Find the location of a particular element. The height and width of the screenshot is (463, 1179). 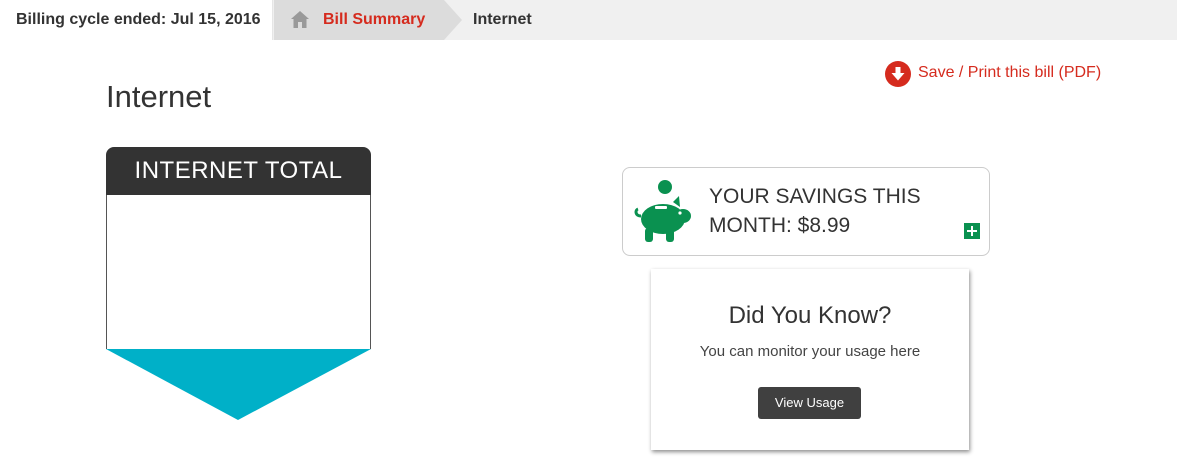

home-icon is located at coordinates (300, 19).